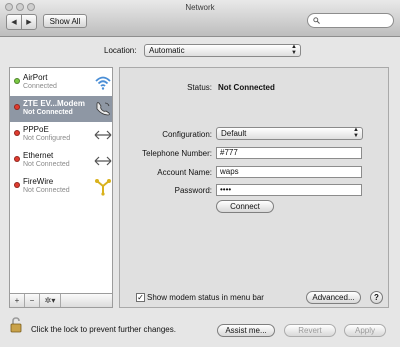 This screenshot has width=400, height=347. What do you see at coordinates (61, 83) in the screenshot?
I see `service-item-airport: AirPort Connected` at bounding box center [61, 83].